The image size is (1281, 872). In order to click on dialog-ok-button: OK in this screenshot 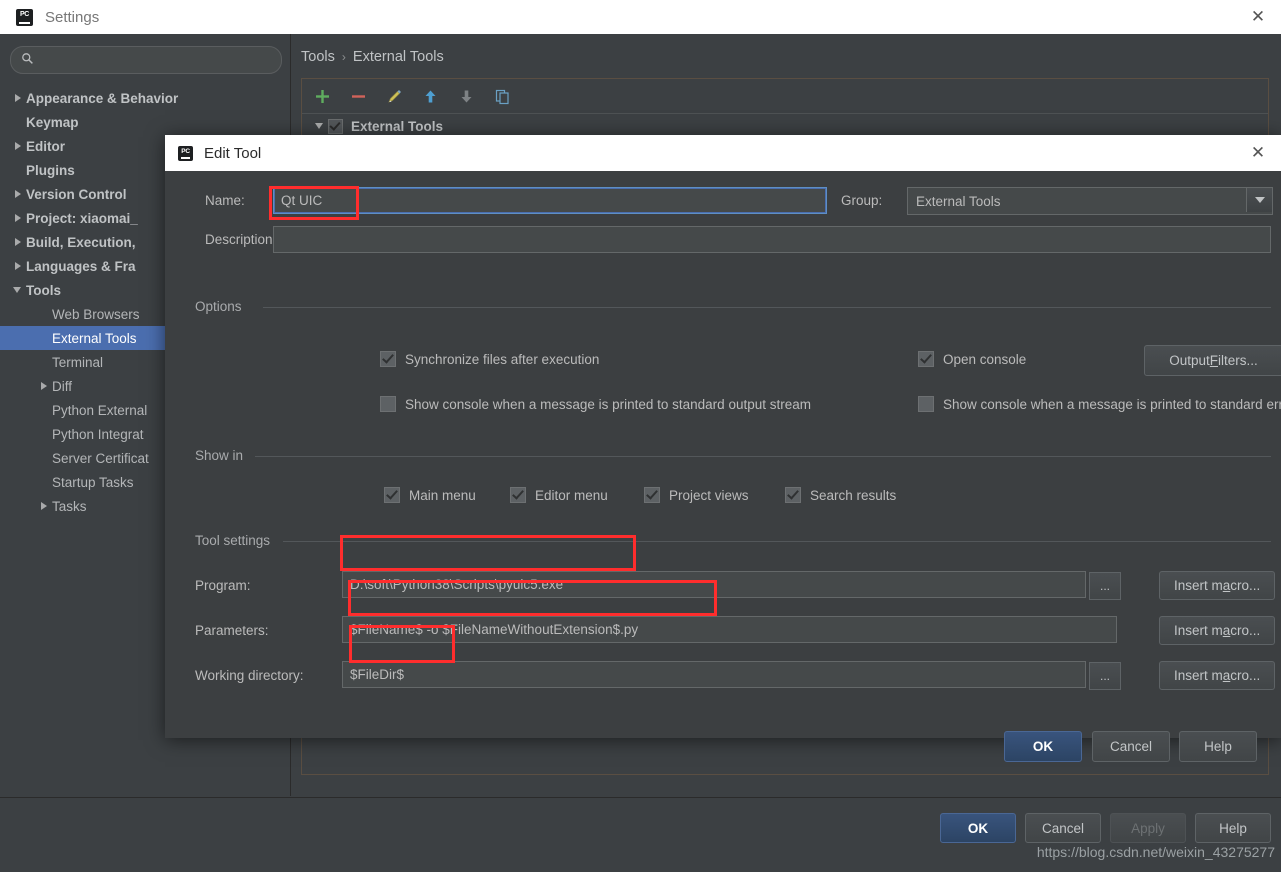, I will do `click(1043, 746)`.